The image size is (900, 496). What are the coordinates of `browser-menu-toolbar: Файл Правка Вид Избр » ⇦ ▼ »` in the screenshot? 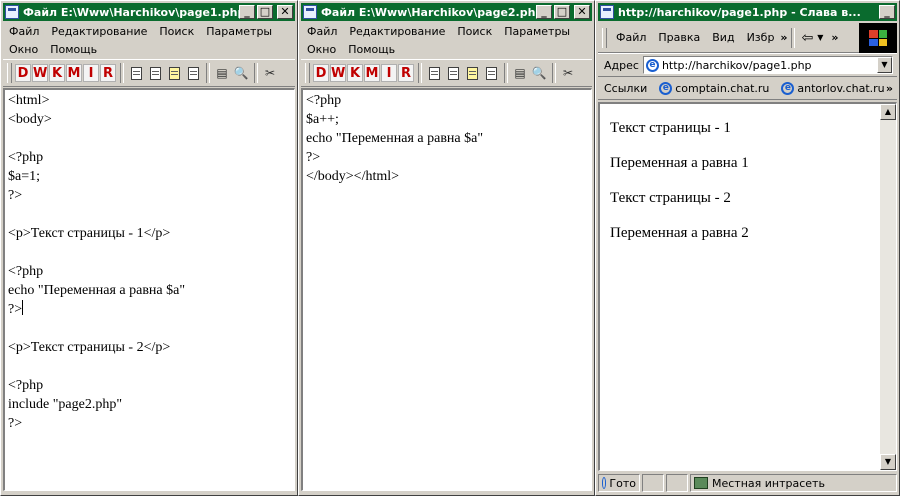 It's located at (747, 38).